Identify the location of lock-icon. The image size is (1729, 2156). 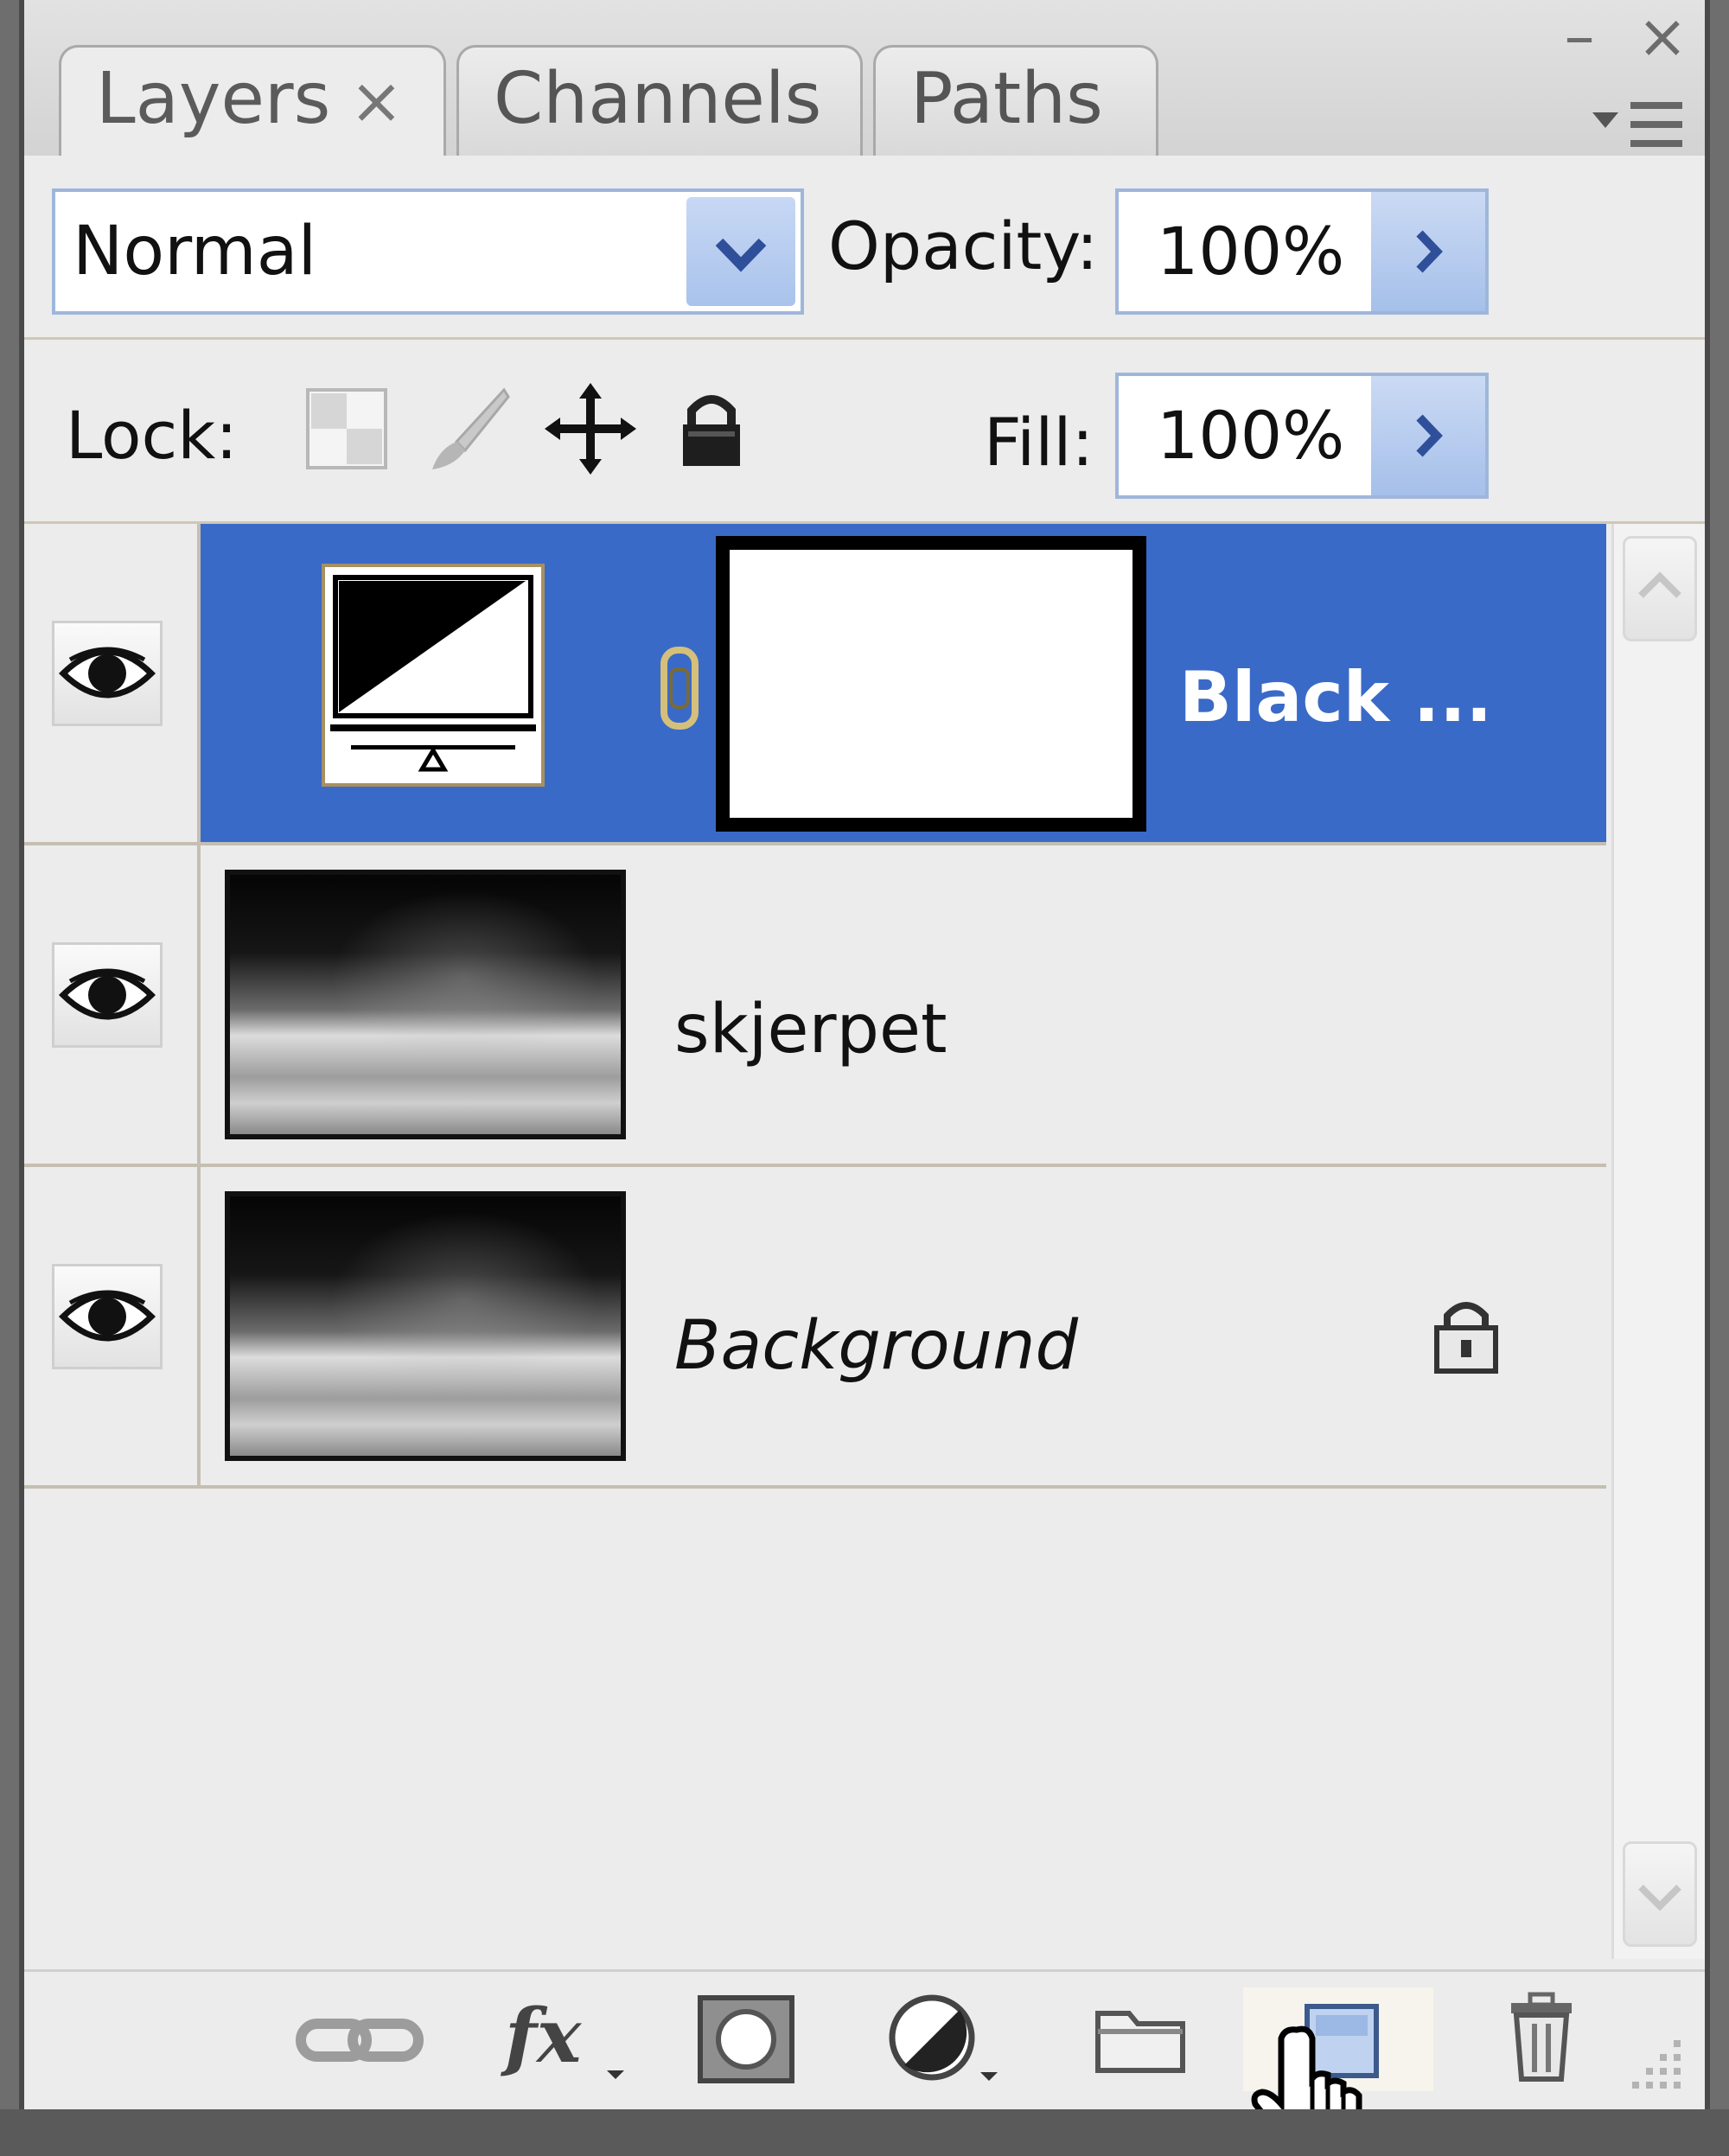
(1466, 1338).